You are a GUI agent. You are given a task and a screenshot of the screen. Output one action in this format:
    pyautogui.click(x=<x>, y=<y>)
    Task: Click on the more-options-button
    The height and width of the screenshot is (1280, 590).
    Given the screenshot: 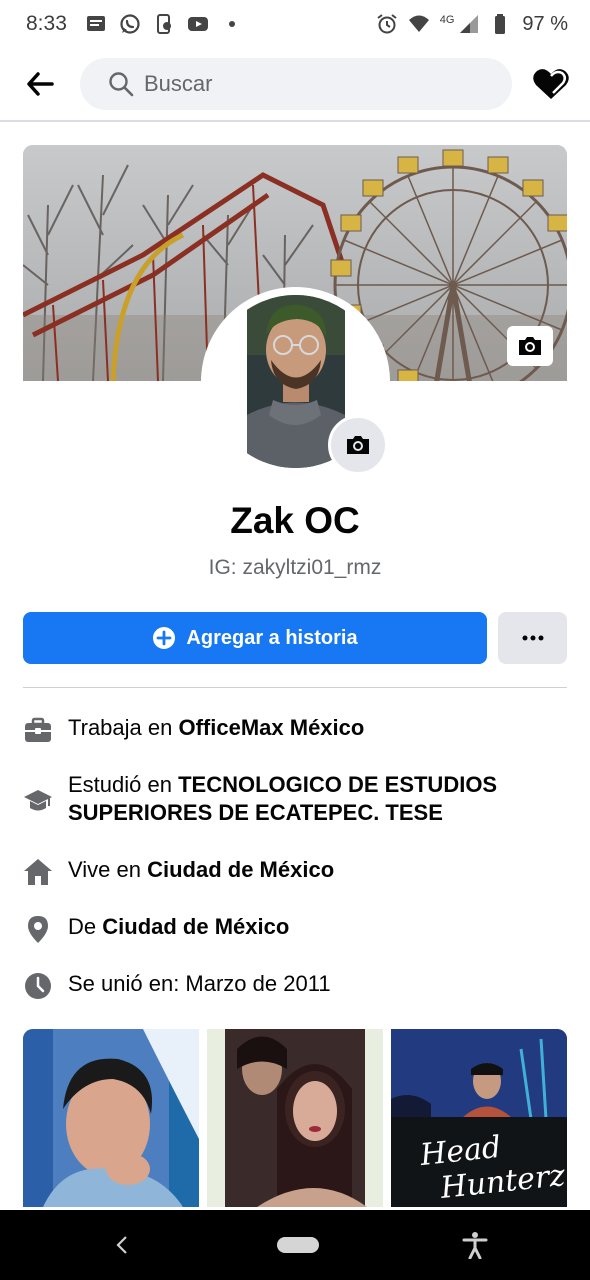 What is the action you would take?
    pyautogui.click(x=532, y=638)
    